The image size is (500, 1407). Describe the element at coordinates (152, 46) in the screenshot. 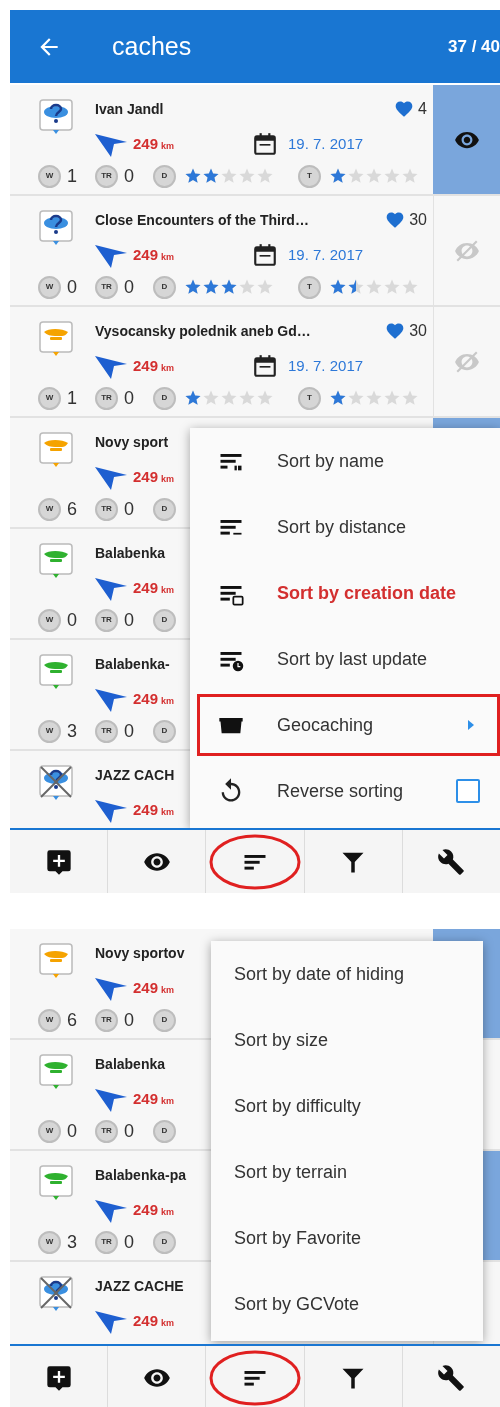

I see `screen-title: caches` at that location.